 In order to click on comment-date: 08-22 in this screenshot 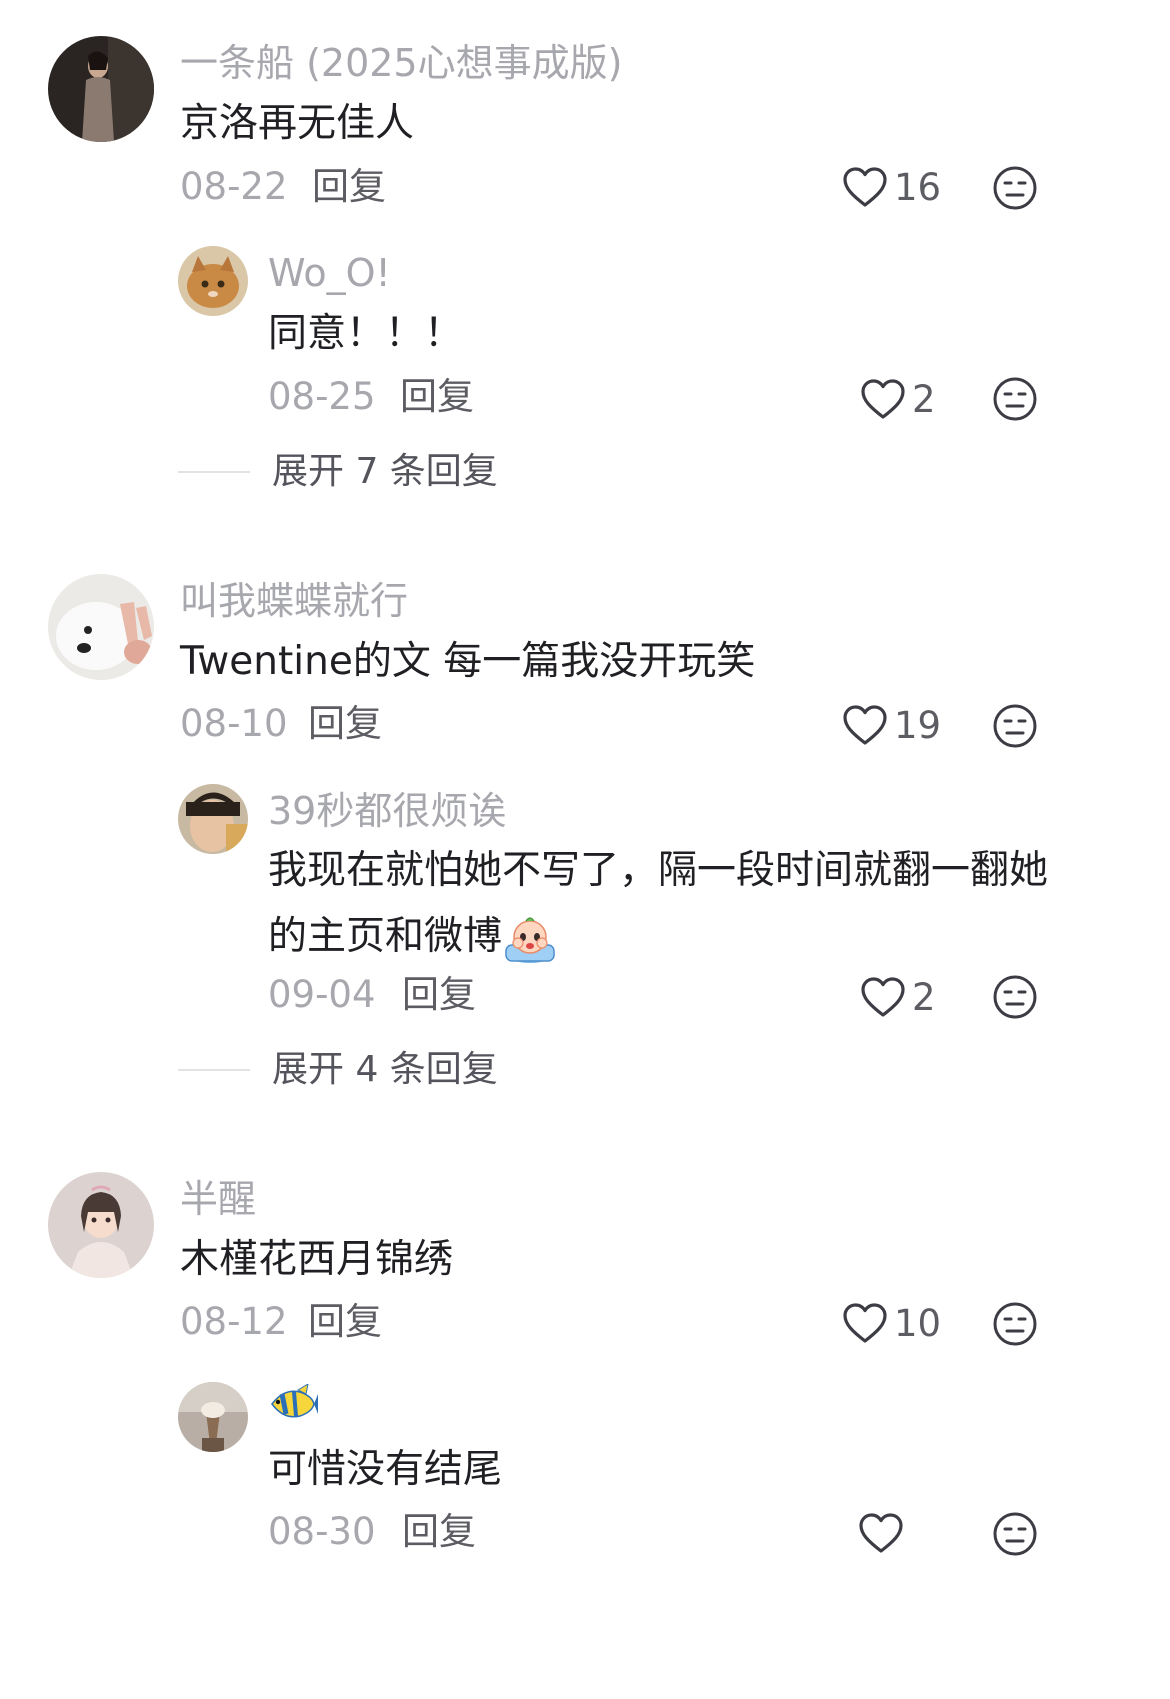, I will do `click(234, 186)`.